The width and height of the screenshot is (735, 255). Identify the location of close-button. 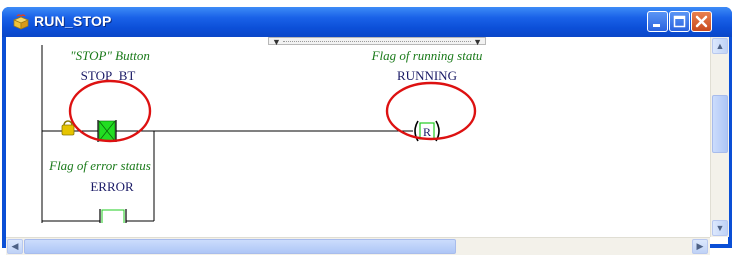
(701, 21).